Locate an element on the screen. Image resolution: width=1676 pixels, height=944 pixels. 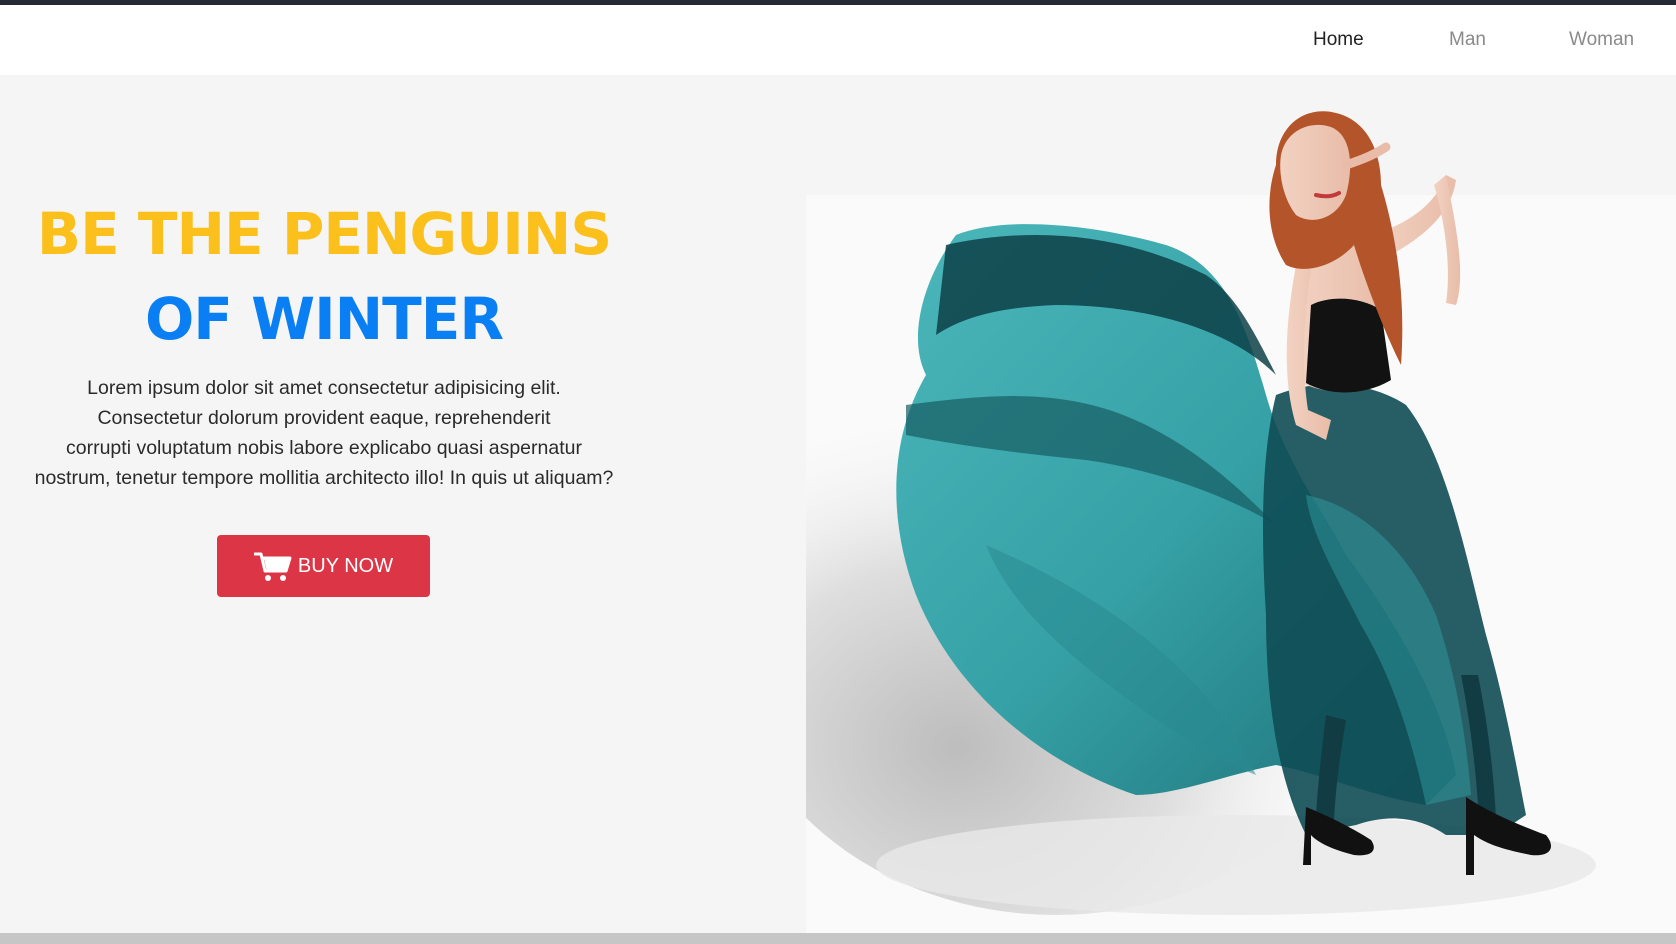
headline-line-2: OF WINTER is located at coordinates (324, 319).